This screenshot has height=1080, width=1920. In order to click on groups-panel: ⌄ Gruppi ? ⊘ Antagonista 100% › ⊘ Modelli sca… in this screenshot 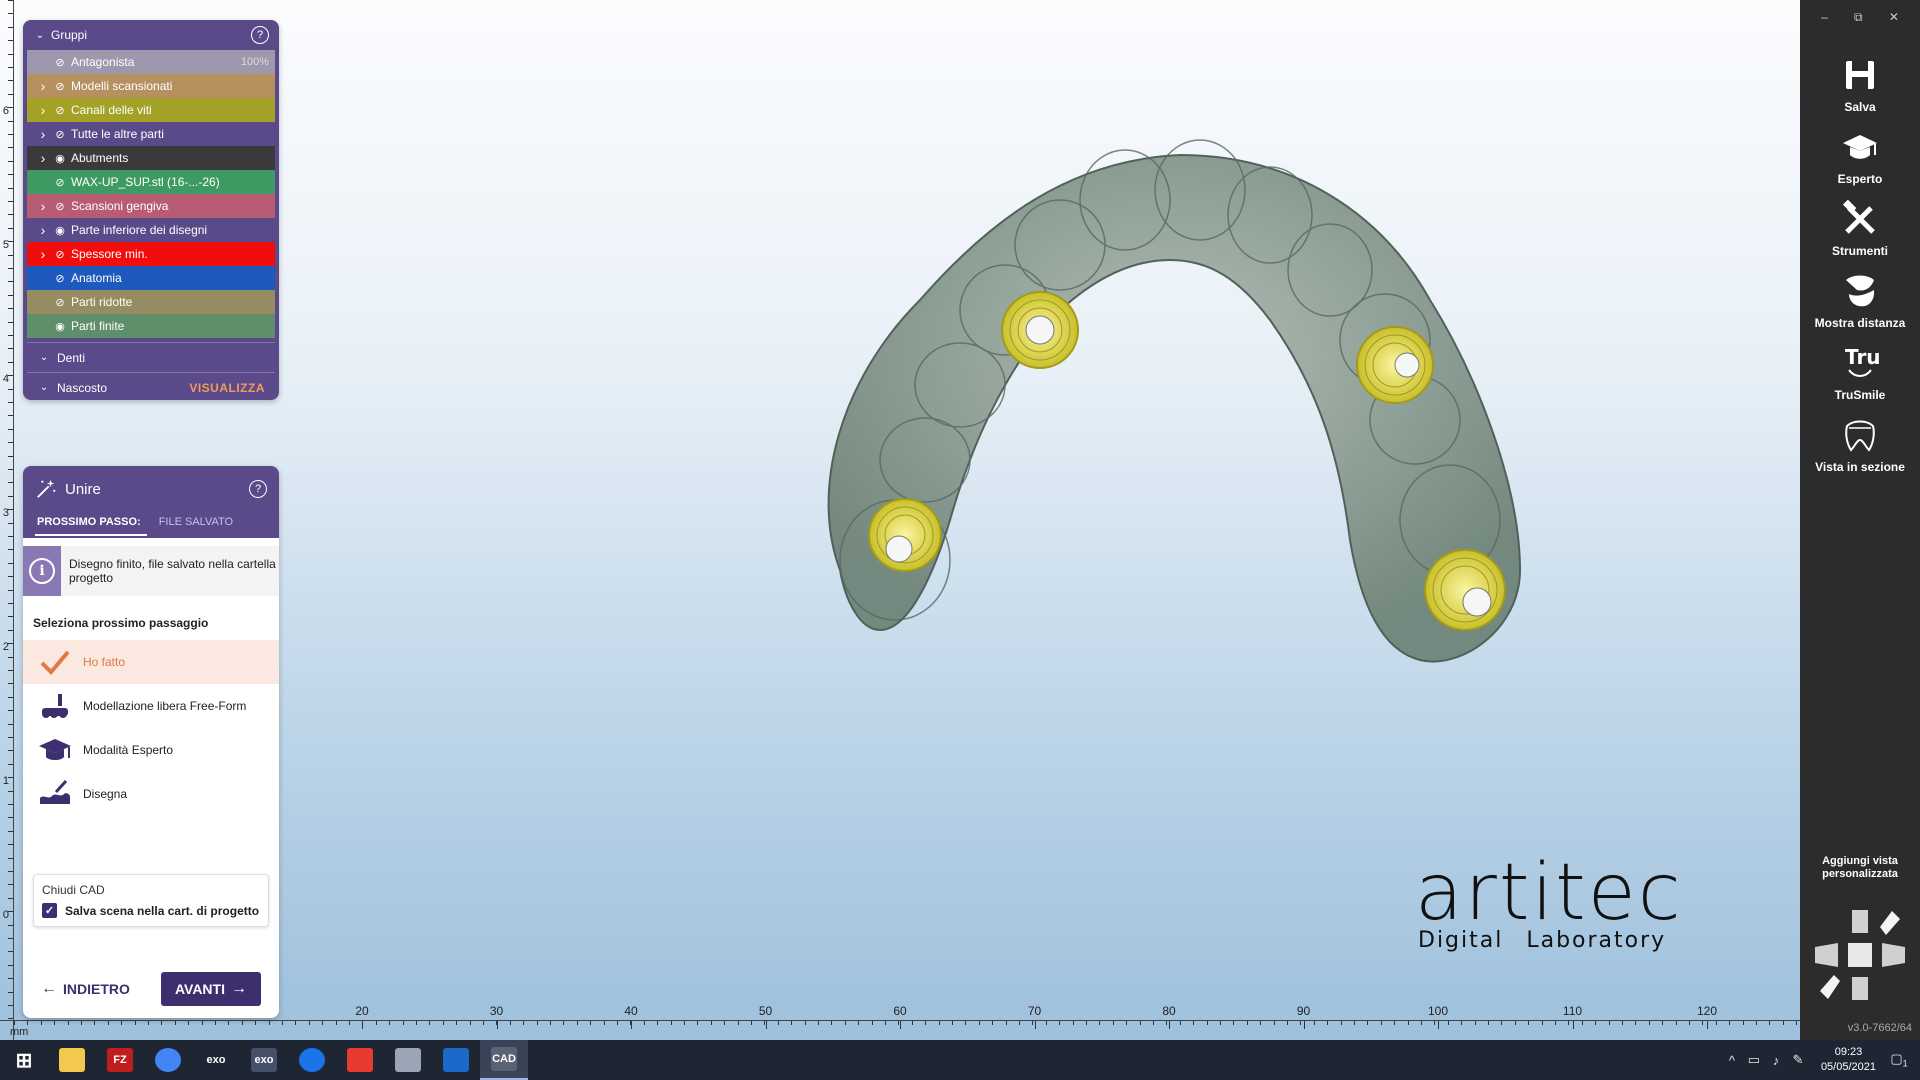, I will do `click(151, 210)`.